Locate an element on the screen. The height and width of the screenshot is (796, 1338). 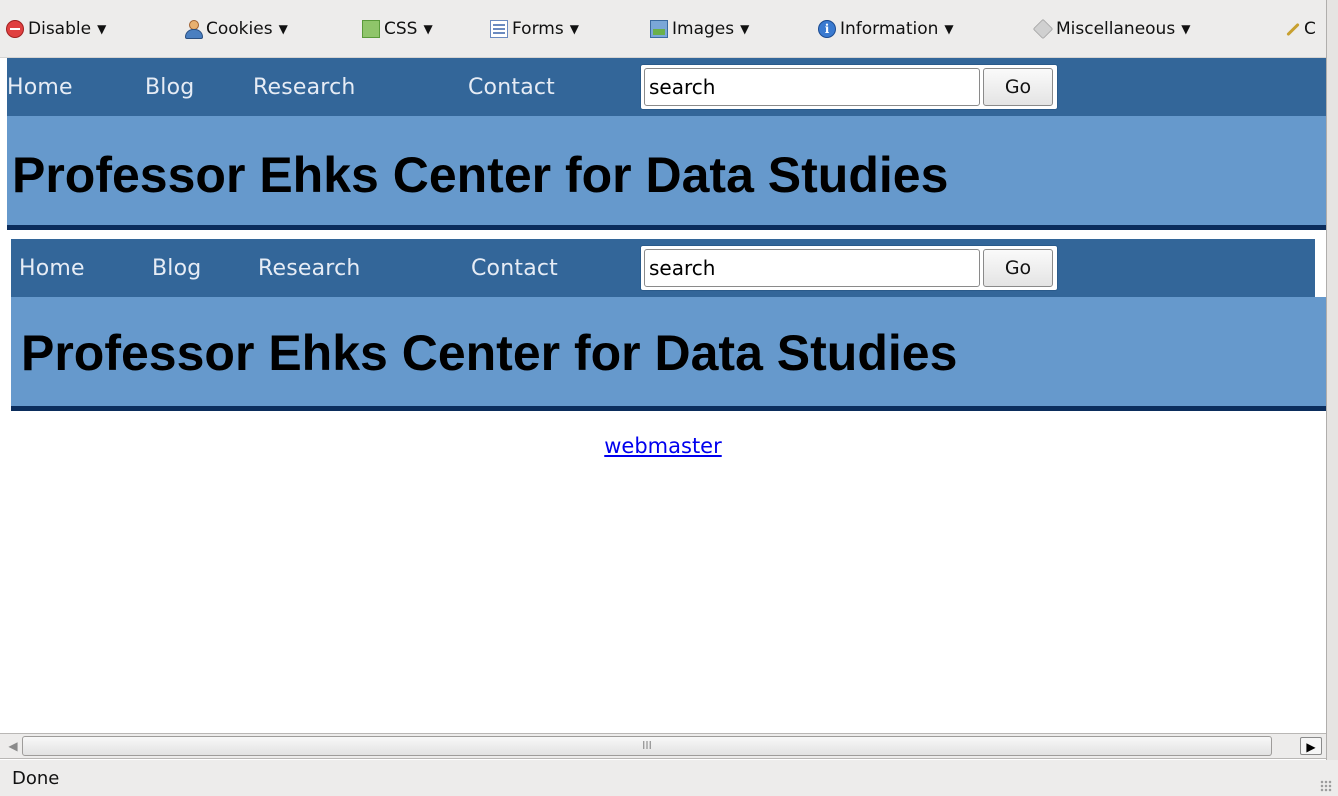
disable-menu: Disable ▼ is located at coordinates (56, 29).